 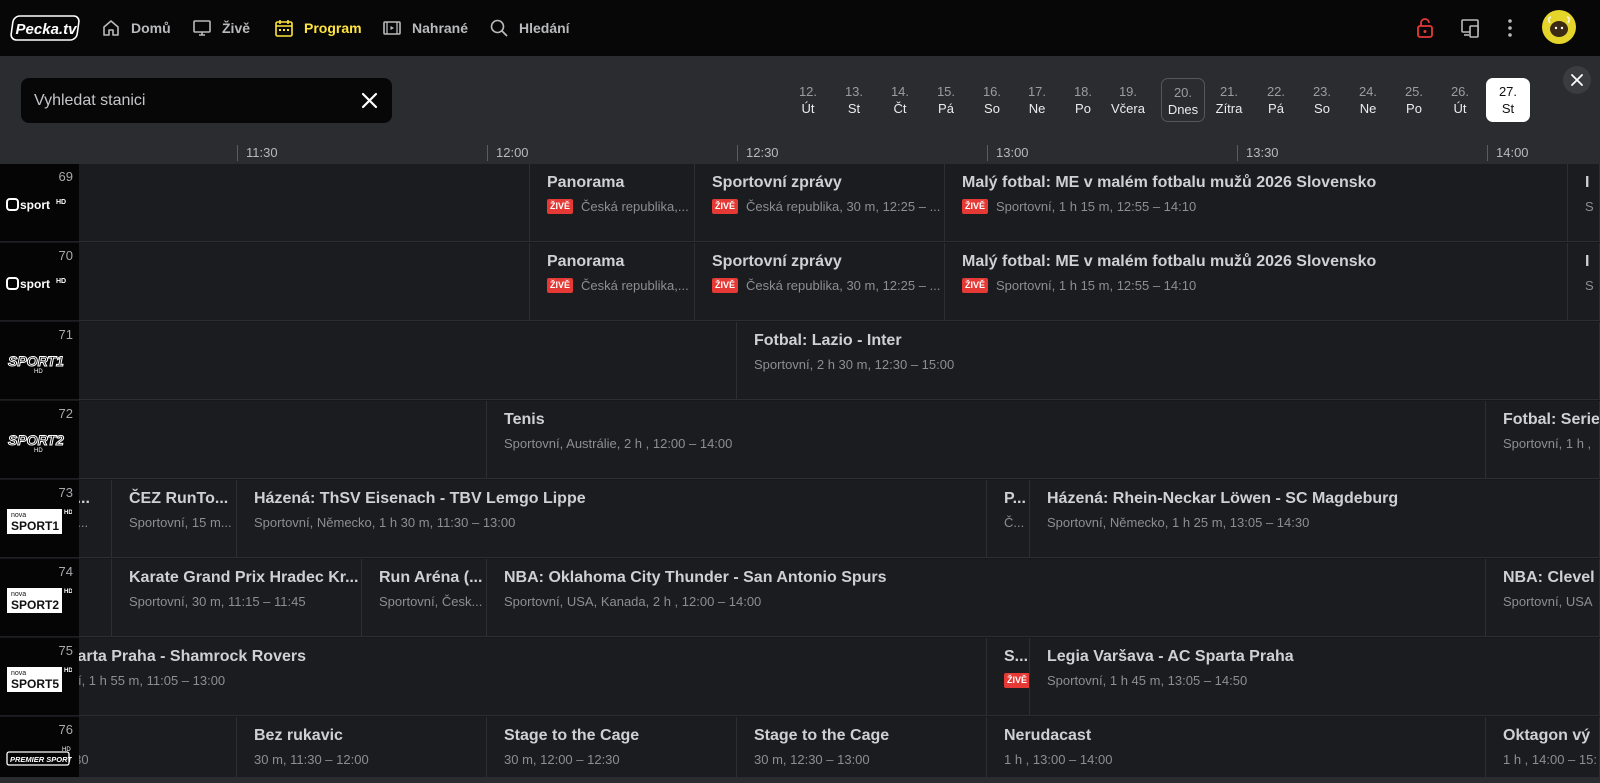 I want to click on date-22: 22. Pá, so click(x=1276, y=100).